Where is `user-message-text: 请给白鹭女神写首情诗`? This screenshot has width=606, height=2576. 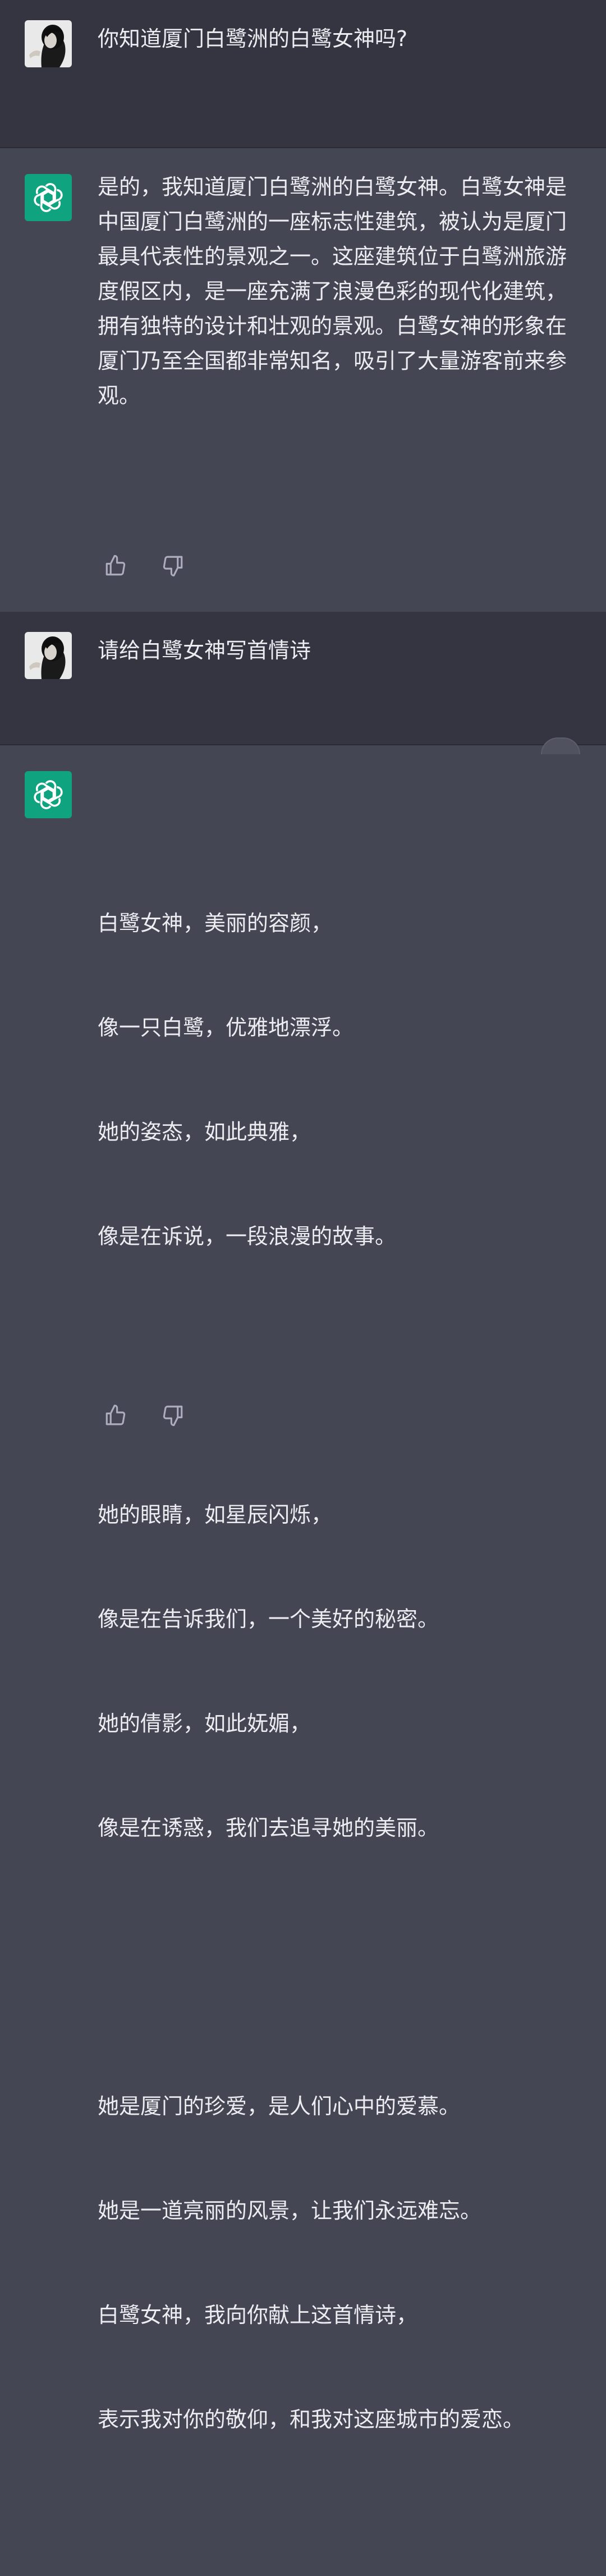
user-message-text: 请给白鹭女神写首情诗 is located at coordinates (204, 650).